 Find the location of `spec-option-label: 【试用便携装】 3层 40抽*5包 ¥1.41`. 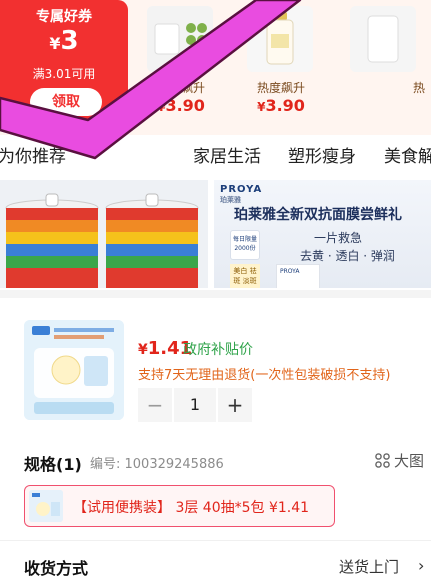

spec-option-label: 【试用便携装】 3层 40抽*5包 ¥1.41 is located at coordinates (191, 508).